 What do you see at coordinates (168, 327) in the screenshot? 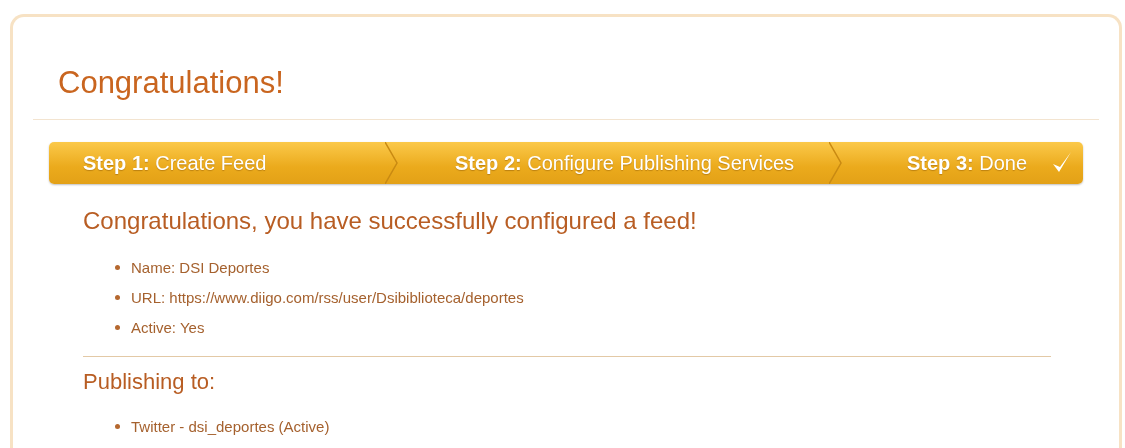
I see `feed-detail: Active: Yes` at bounding box center [168, 327].